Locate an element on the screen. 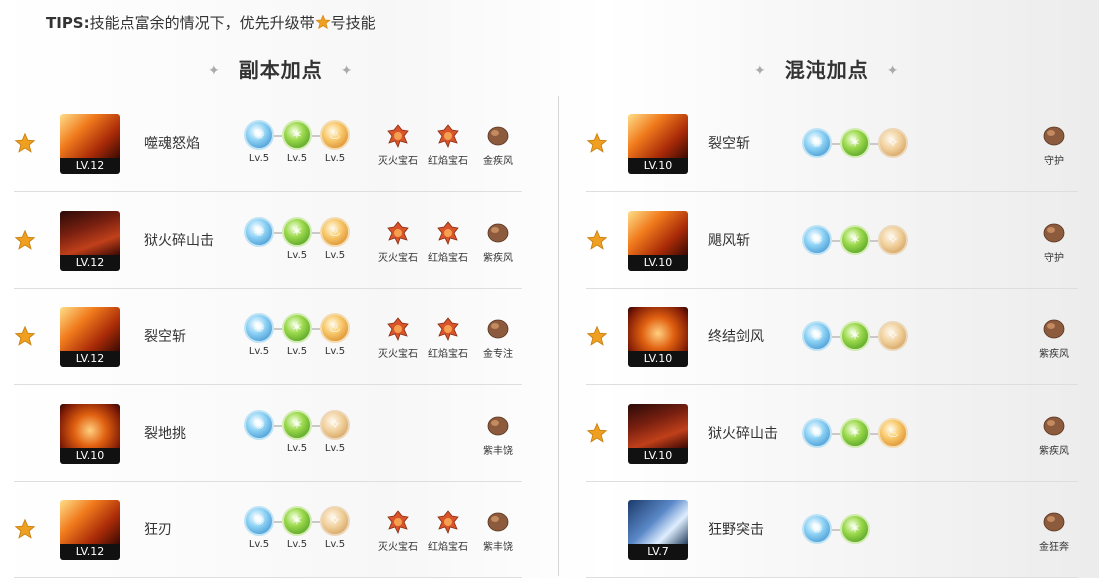 The height and width of the screenshot is (578, 1099). right-section-heading: ✦ 混沌加点 ✦ is located at coordinates (826, 68).